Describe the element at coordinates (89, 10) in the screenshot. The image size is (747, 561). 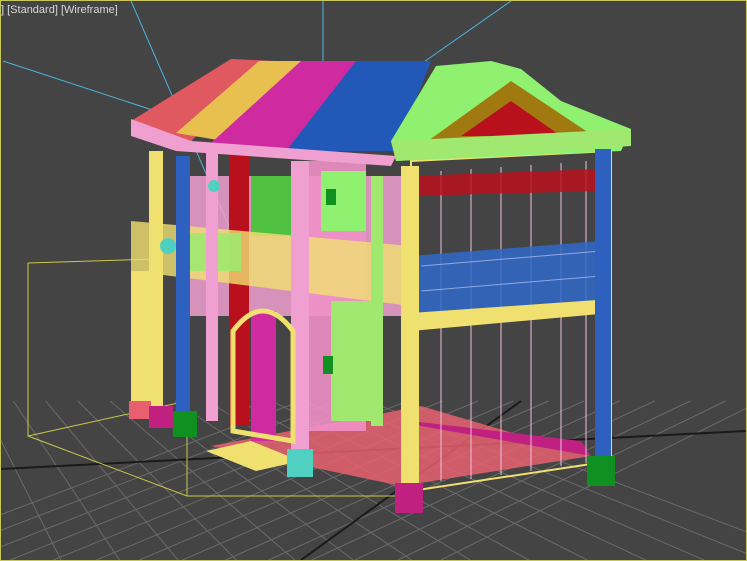
I see `viewport-shading-wireframe-label: [Wireframe]` at that location.